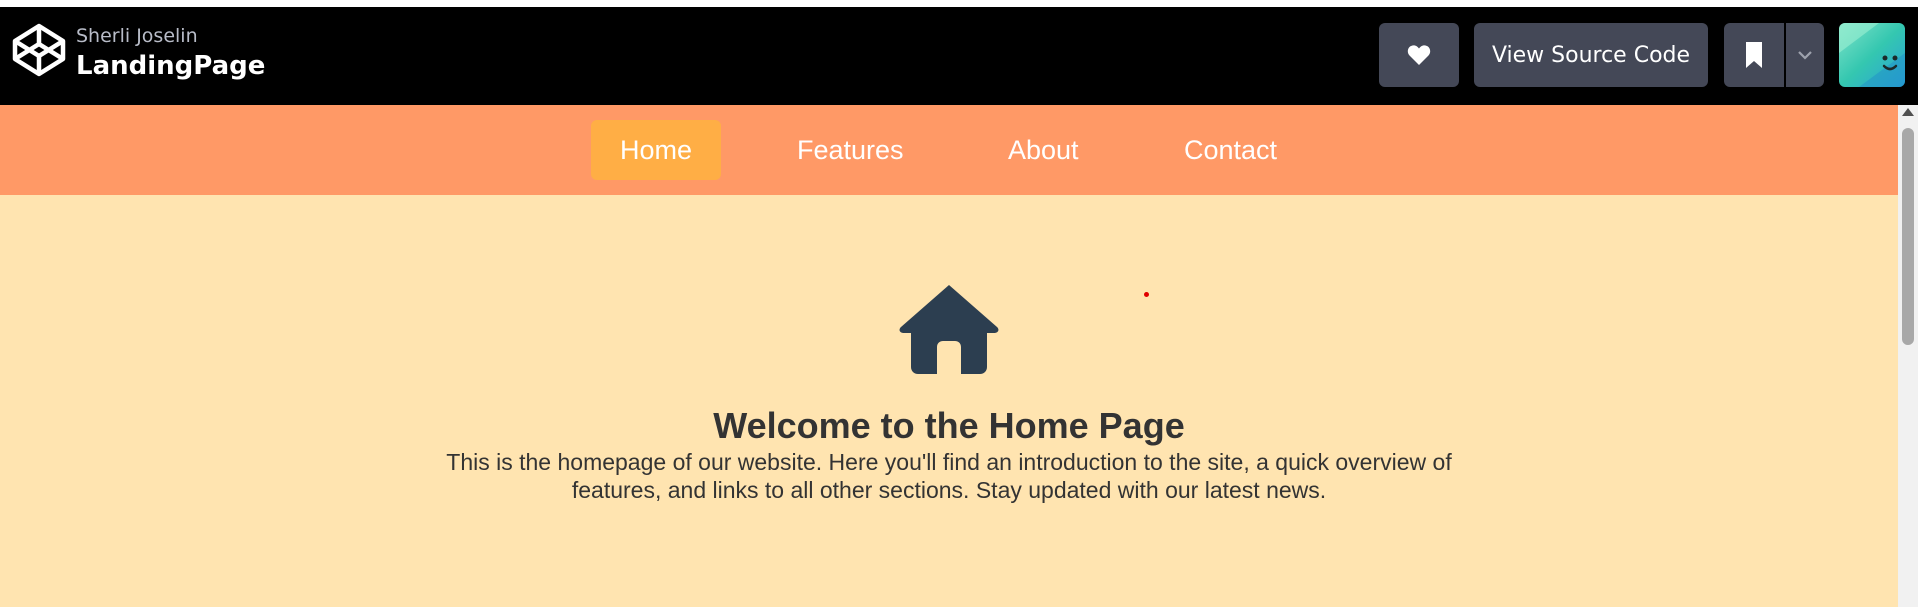 This screenshot has height=607, width=1918. Describe the element at coordinates (850, 150) in the screenshot. I see `nav-features: Features` at that location.